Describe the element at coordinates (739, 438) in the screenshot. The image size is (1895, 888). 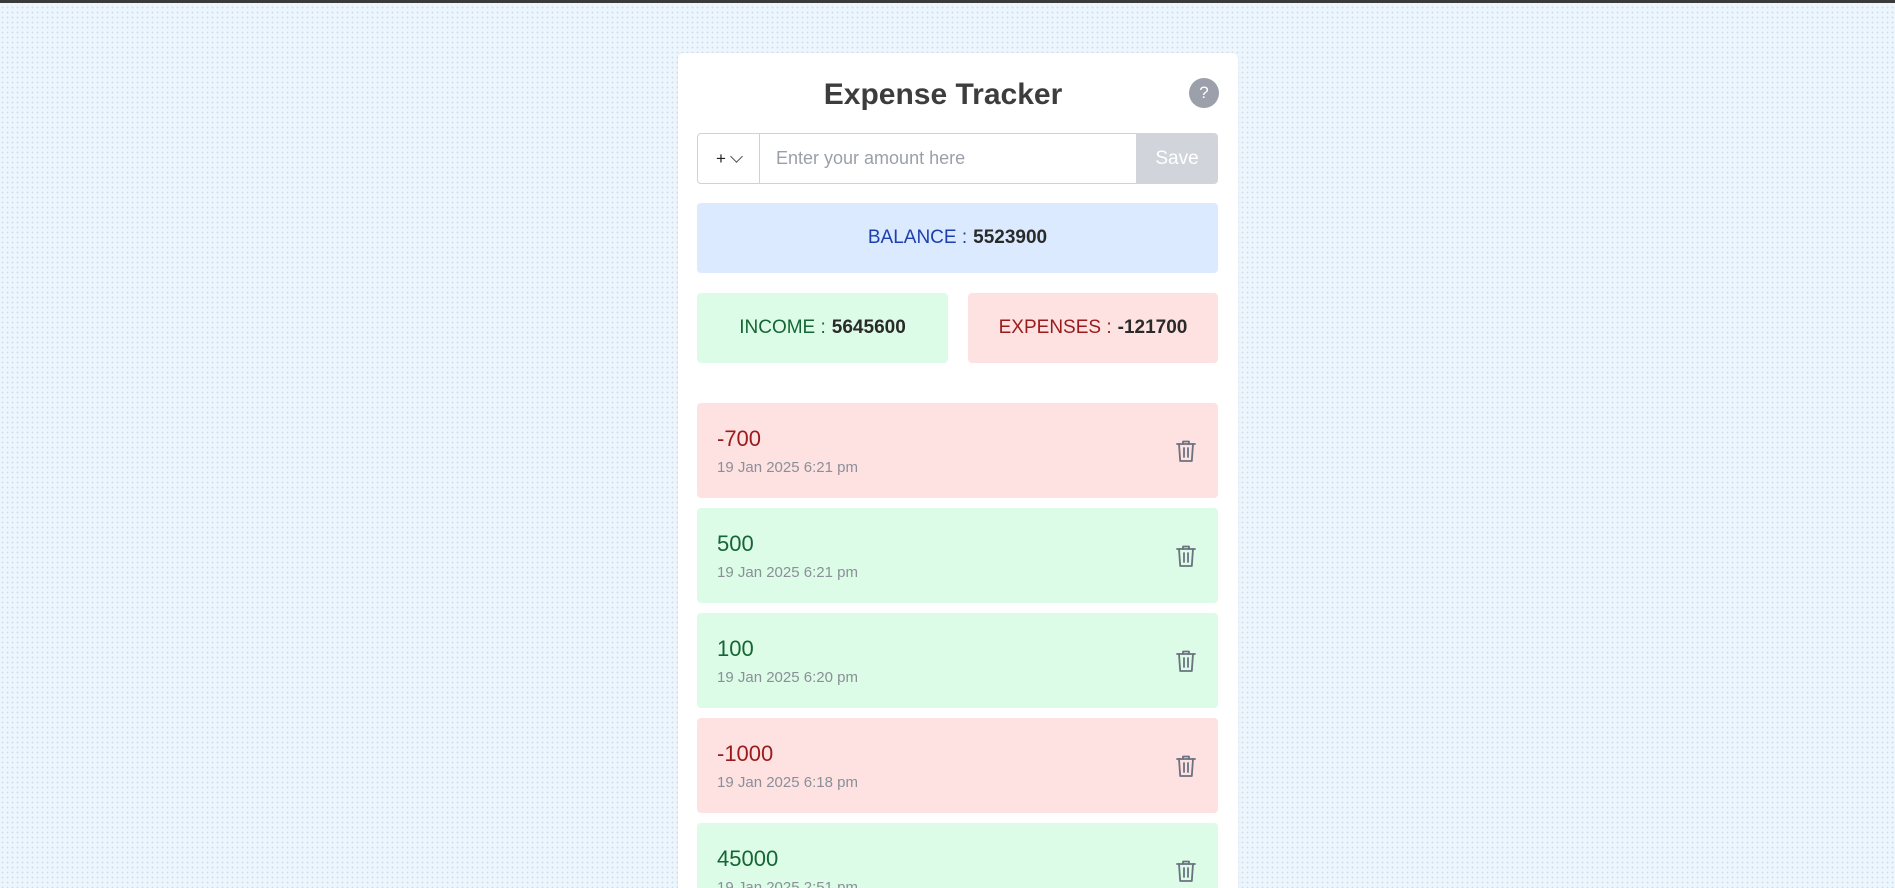
I see `transaction-amount: -700` at that location.